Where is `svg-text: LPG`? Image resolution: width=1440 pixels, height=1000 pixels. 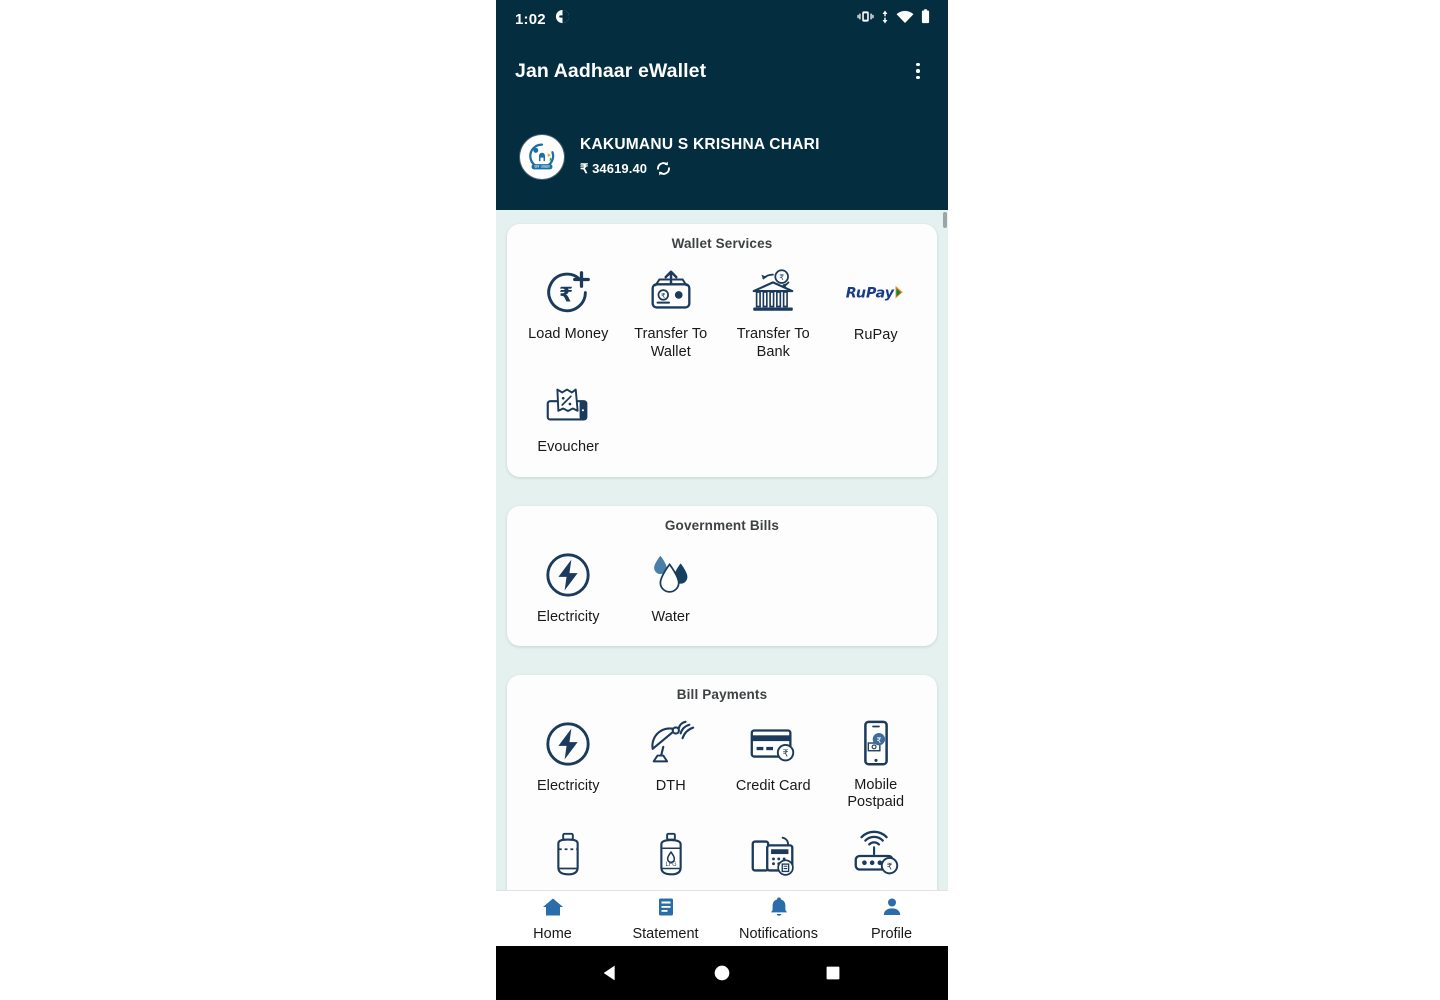
svg-text: LPG is located at coordinates (670, 865).